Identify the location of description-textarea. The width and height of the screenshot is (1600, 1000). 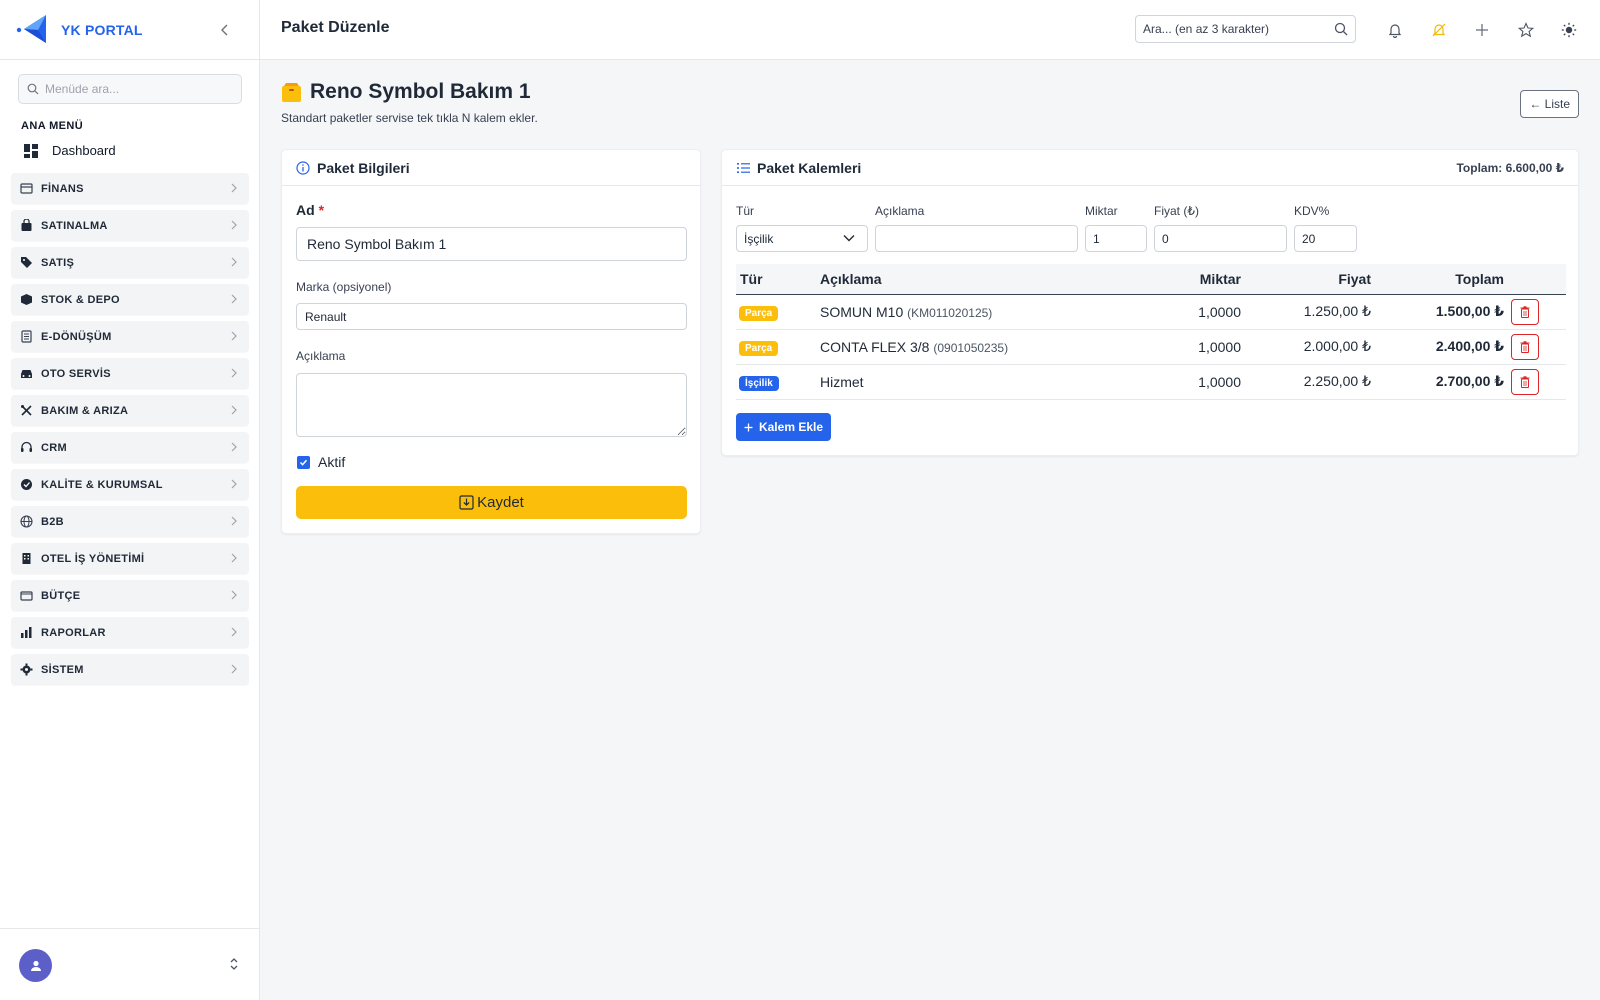
(491, 405).